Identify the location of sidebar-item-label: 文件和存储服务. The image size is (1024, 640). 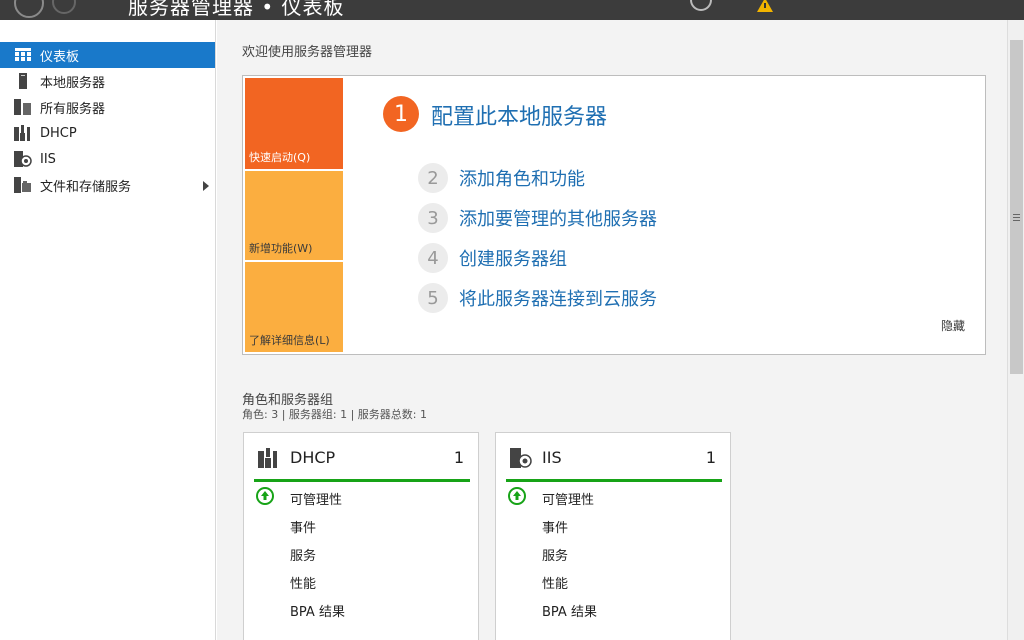
(86, 187).